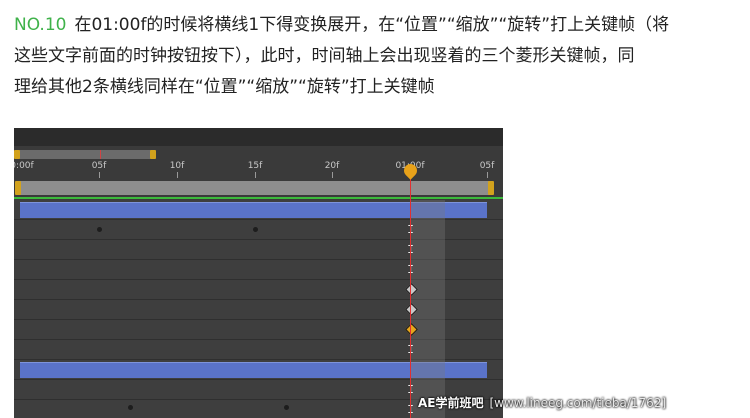 The width and height of the screenshot is (750, 418). I want to click on instruction-line-2: 这些文字前面的时钟按钮按下），此时，时间轴上会出现竖着的三个菱形关键帧，同, so click(324, 56).